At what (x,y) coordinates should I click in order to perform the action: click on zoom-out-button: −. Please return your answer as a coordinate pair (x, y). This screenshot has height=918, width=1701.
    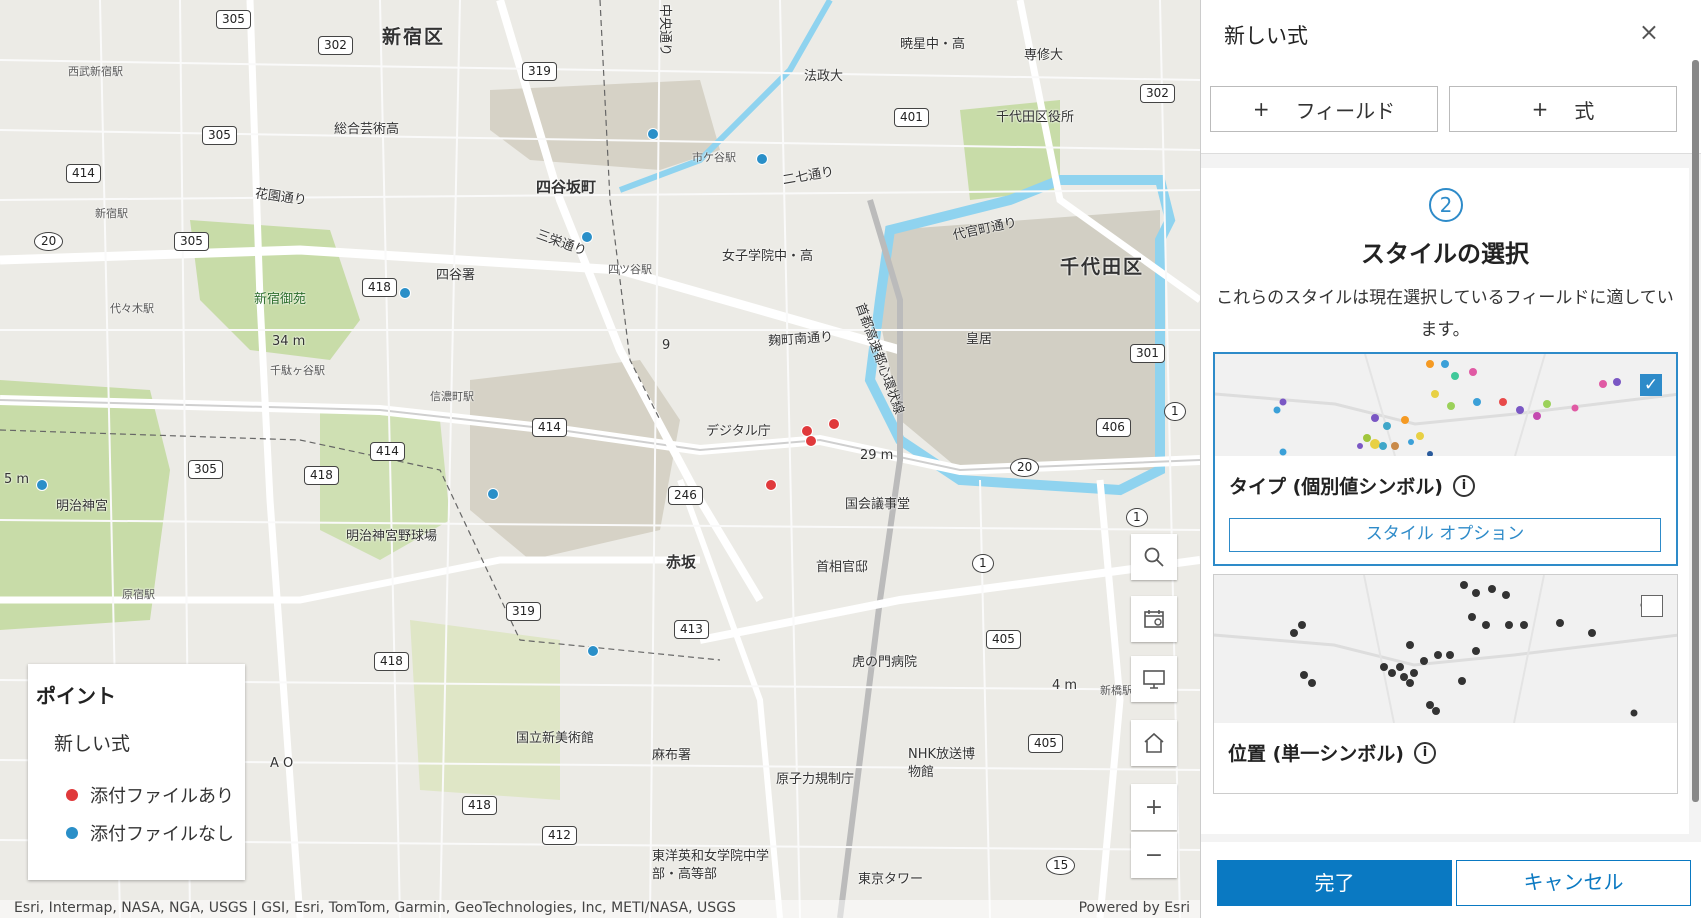
    Looking at the image, I should click on (1154, 855).